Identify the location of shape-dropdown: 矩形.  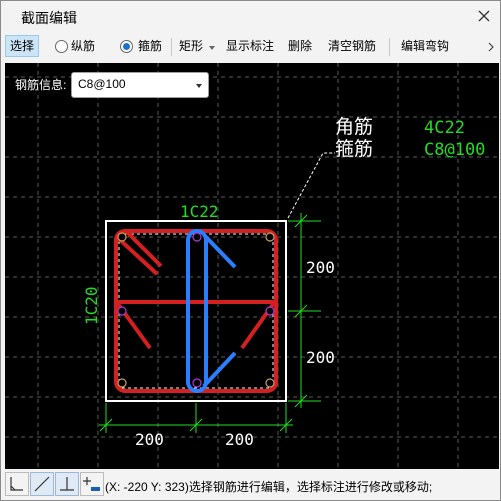
(191, 46).